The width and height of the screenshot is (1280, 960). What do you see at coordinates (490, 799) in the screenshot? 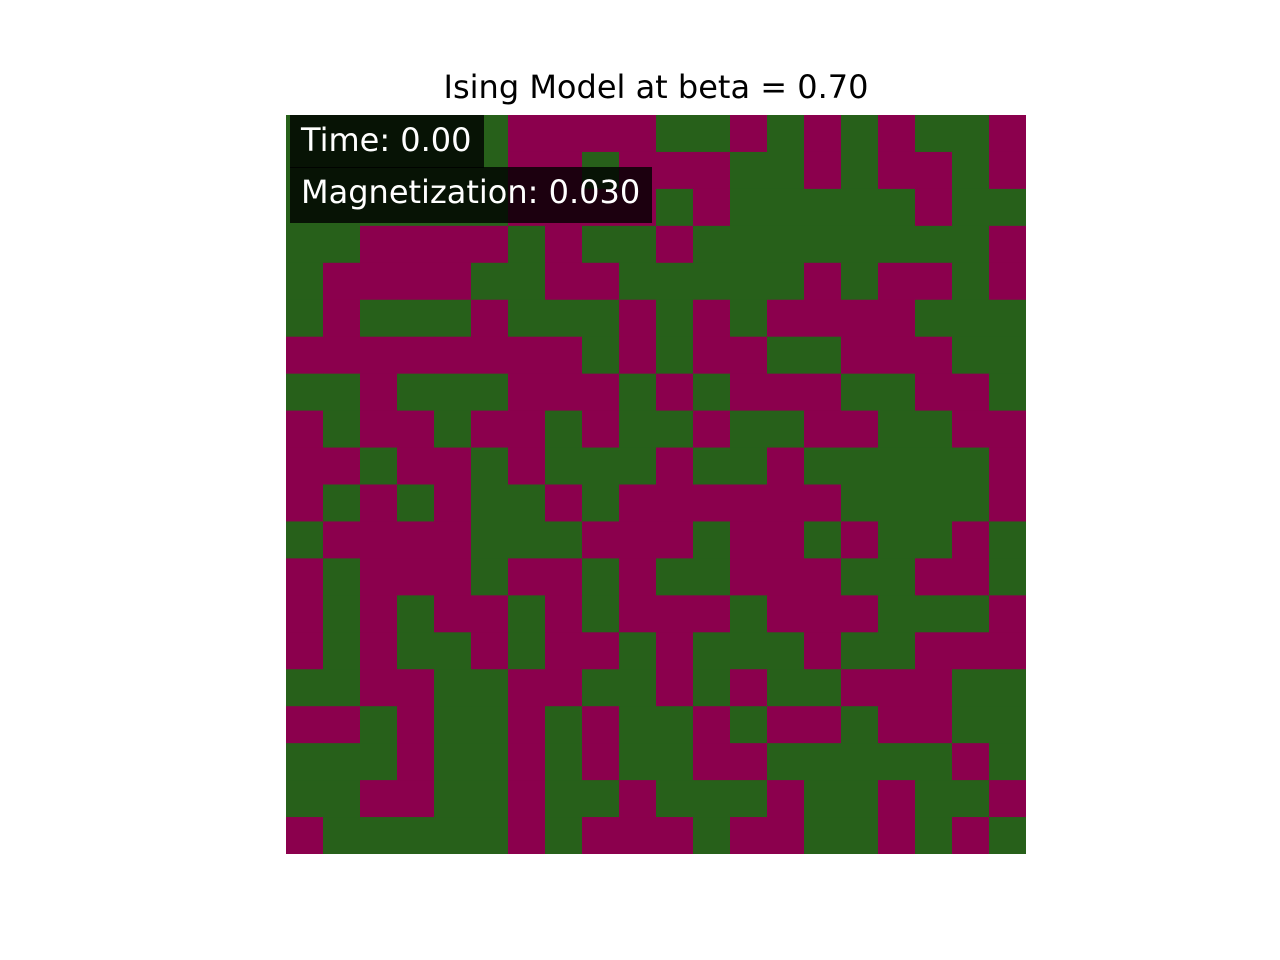
I see `spin-cell-r18-c5` at bounding box center [490, 799].